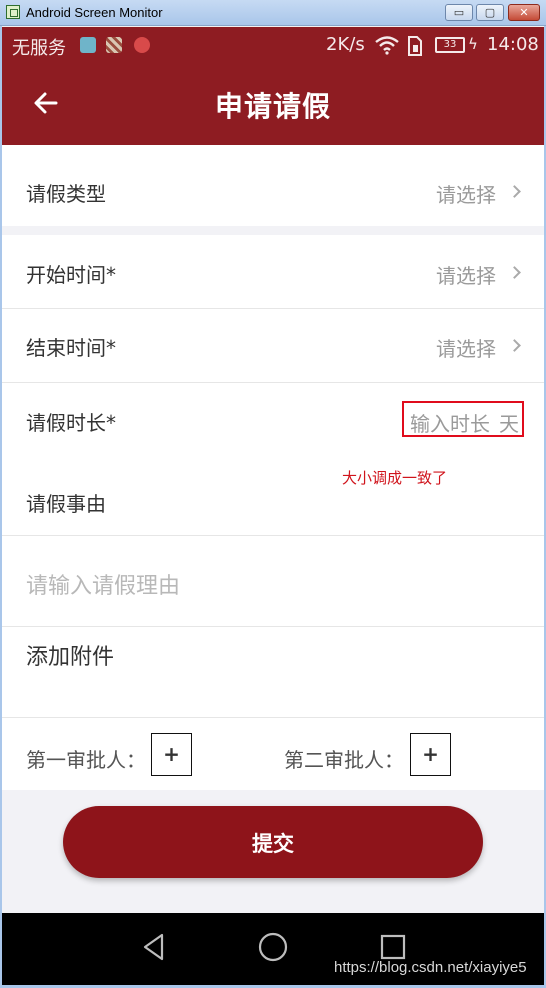 The height and width of the screenshot is (988, 546). I want to click on end-time-label: 结束时间*, so click(71, 348).